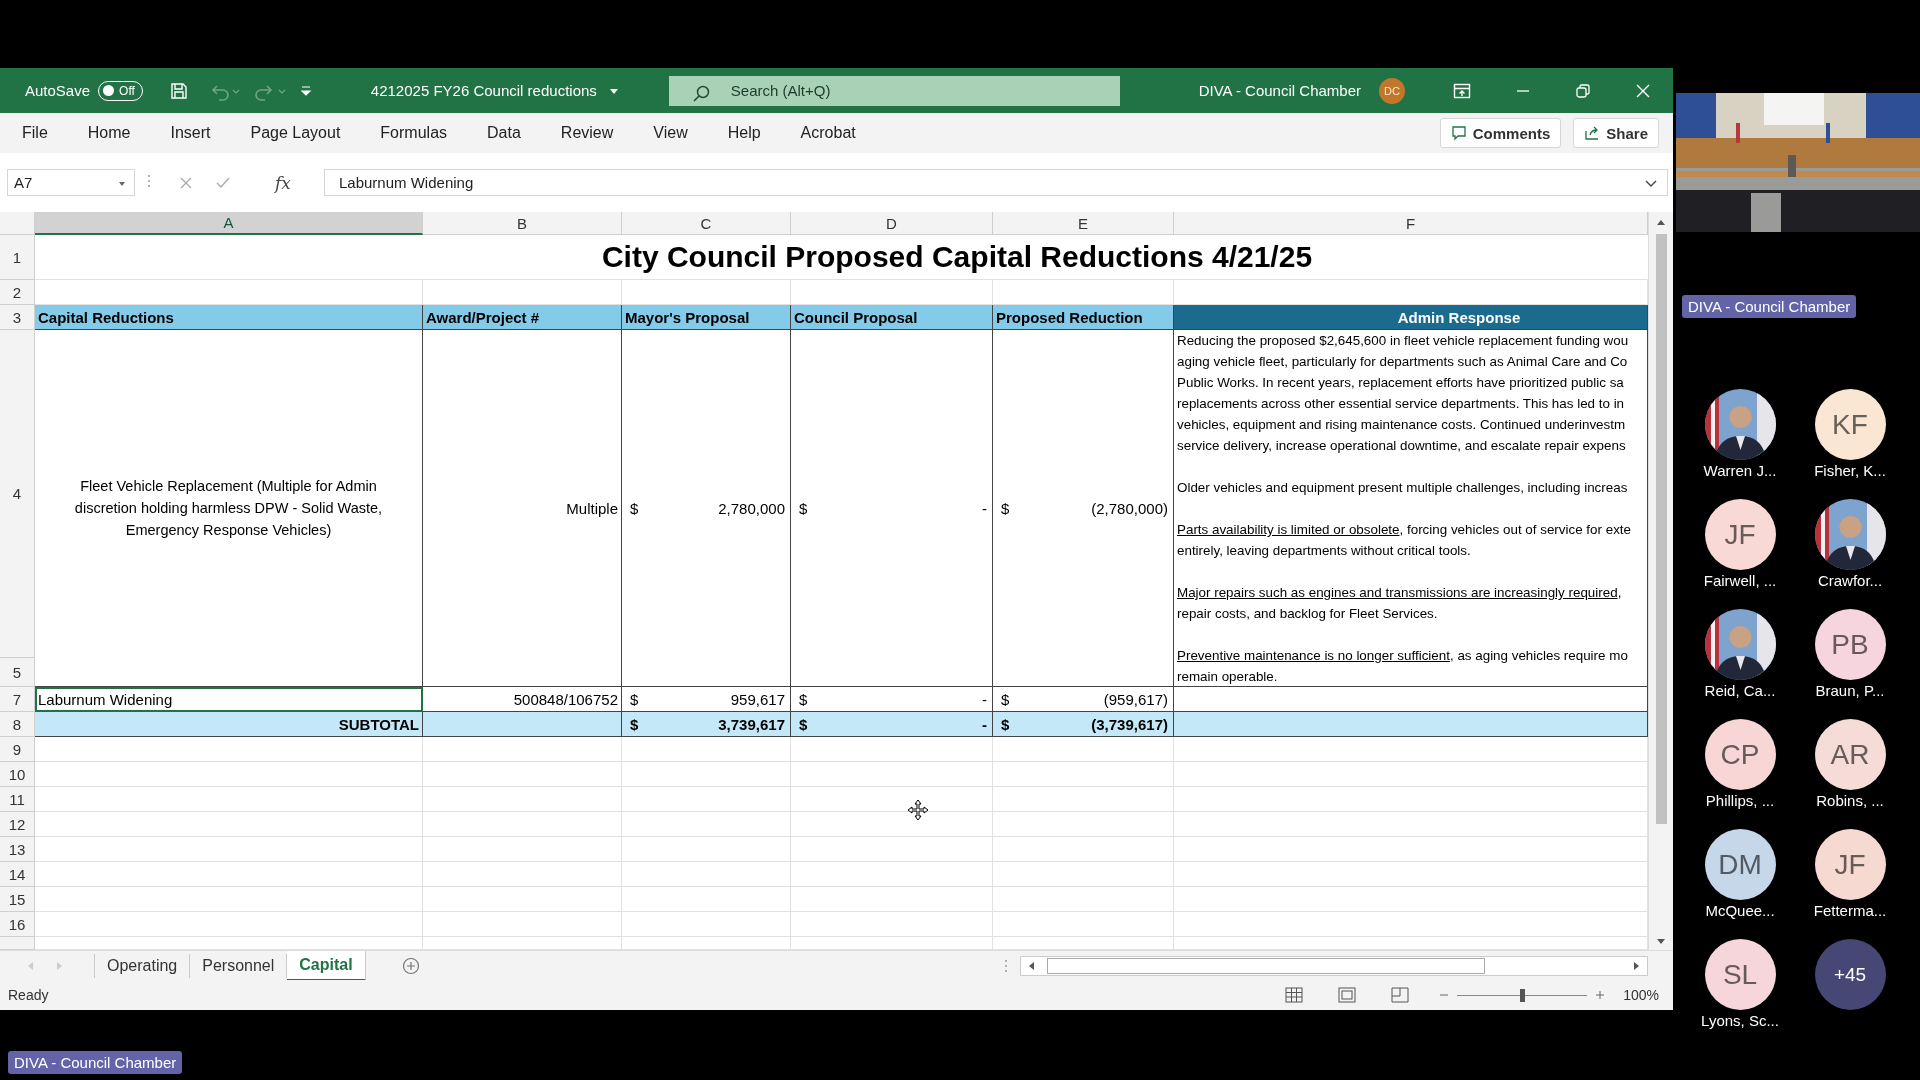  I want to click on cancel-icon, so click(186, 182).